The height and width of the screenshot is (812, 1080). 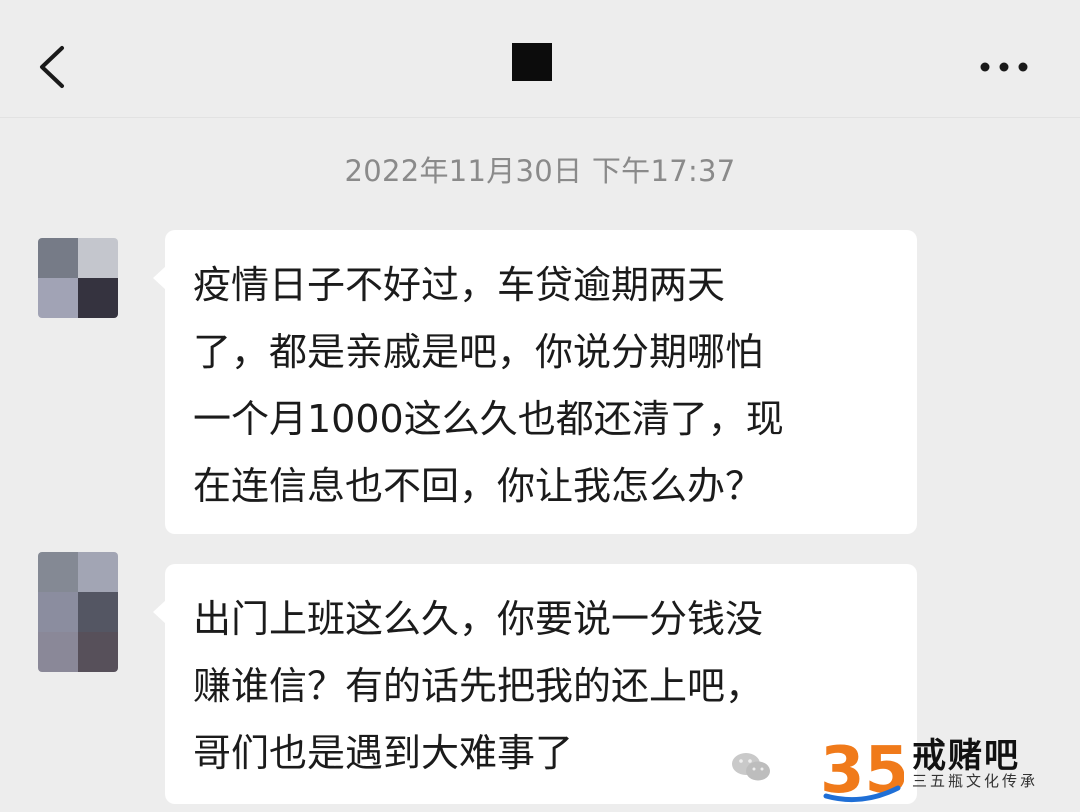 I want to click on more-button, so click(x=1006, y=67).